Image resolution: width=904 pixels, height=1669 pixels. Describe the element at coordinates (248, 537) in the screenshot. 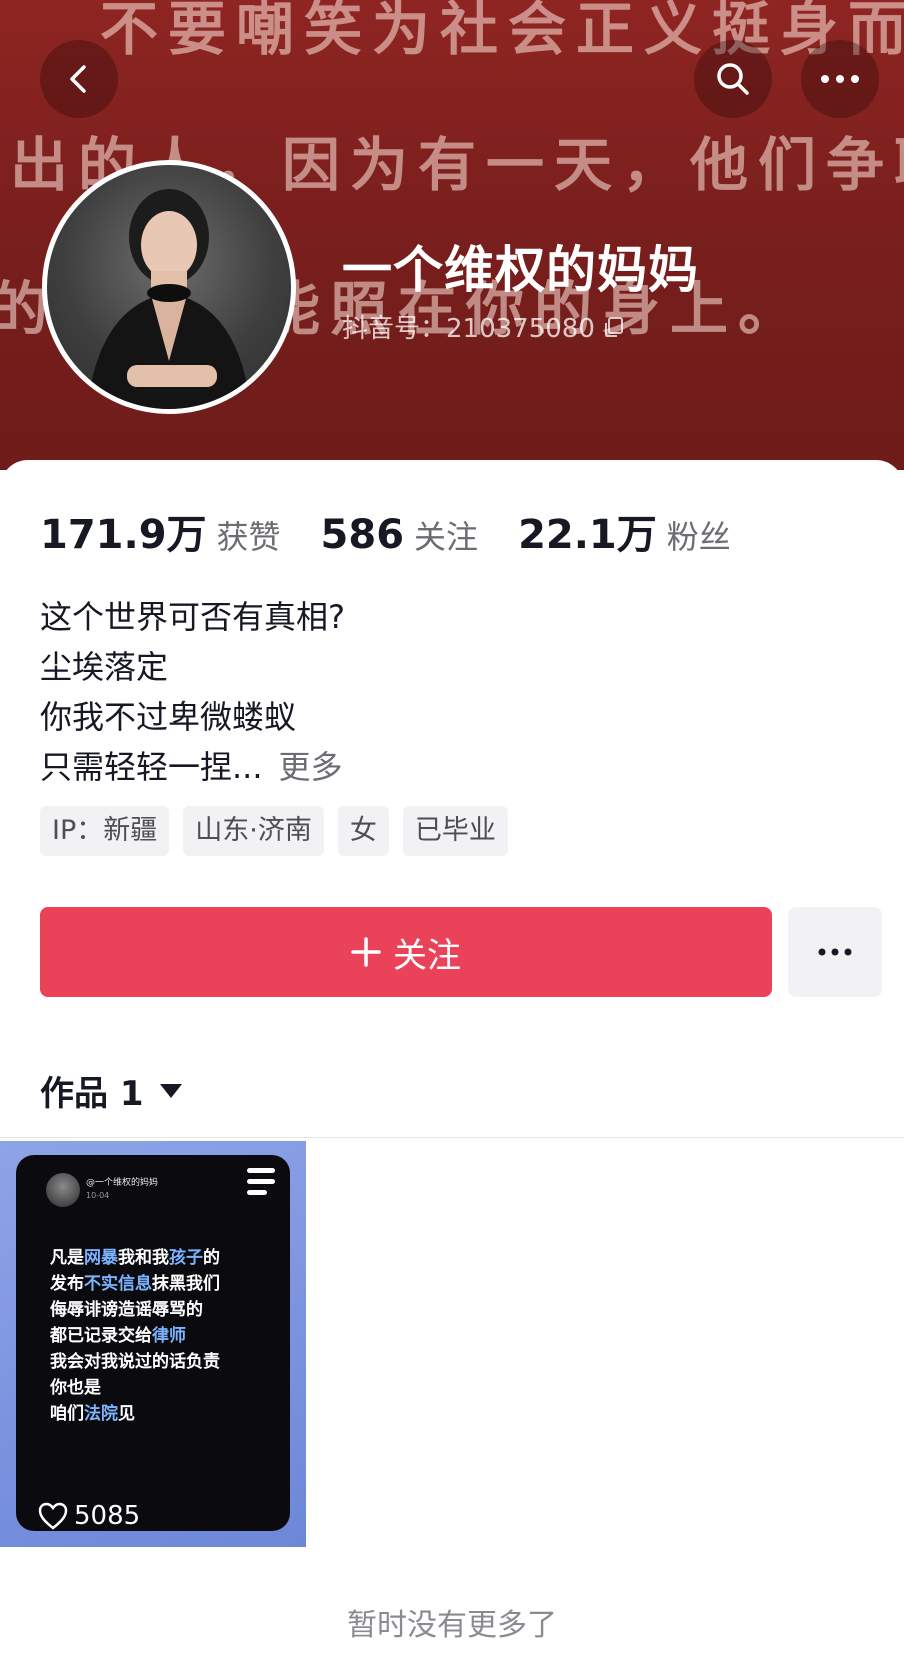

I see `stat-label: 获赞` at that location.